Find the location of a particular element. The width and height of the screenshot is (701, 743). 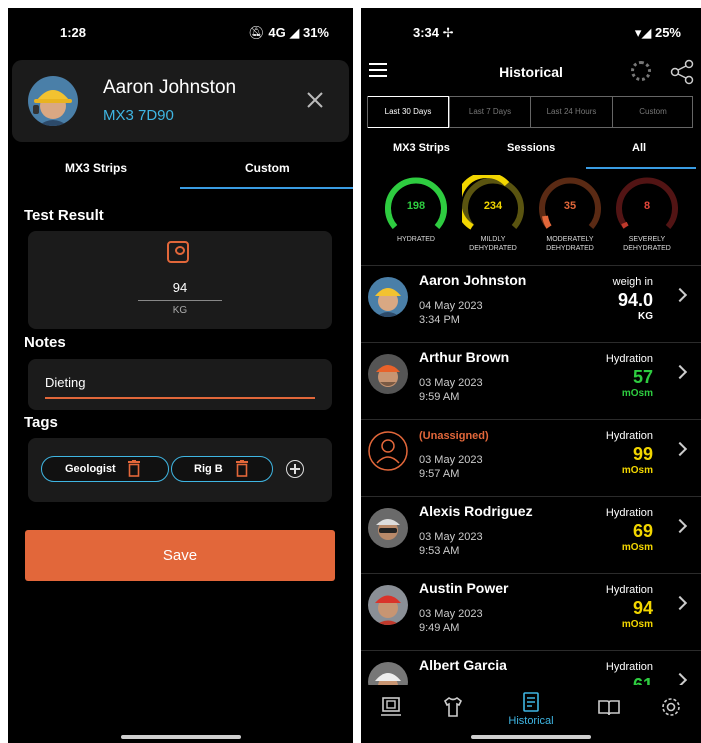

clipboard-icon is located at coordinates (531, 702).